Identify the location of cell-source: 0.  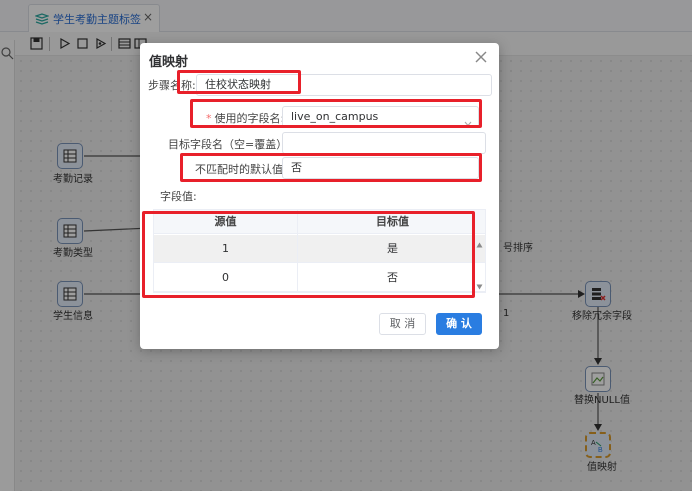
(225, 278).